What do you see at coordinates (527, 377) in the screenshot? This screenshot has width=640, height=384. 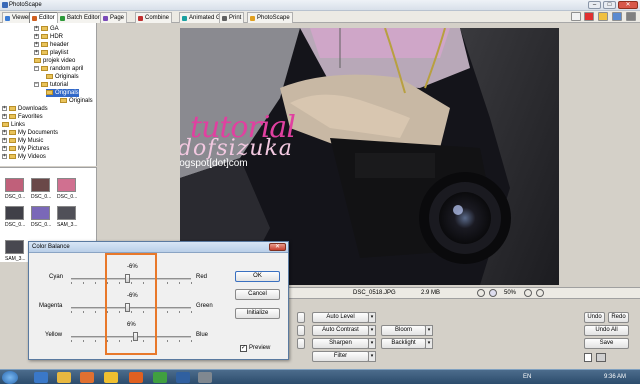 I see `language-indicator: EN` at bounding box center [527, 377].